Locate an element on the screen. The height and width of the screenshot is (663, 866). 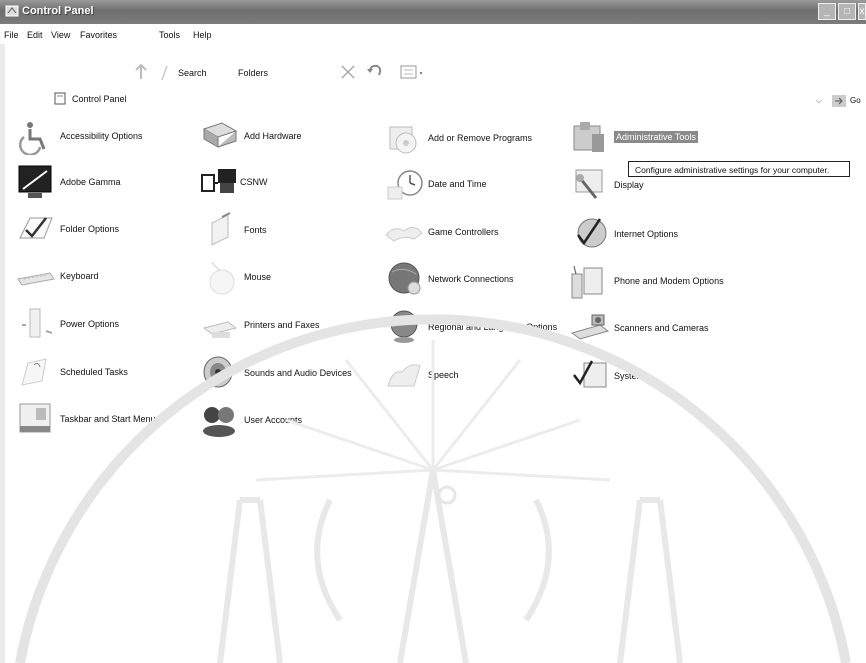
item-user-accounts: User Accounts is located at coordinates (251, 420).